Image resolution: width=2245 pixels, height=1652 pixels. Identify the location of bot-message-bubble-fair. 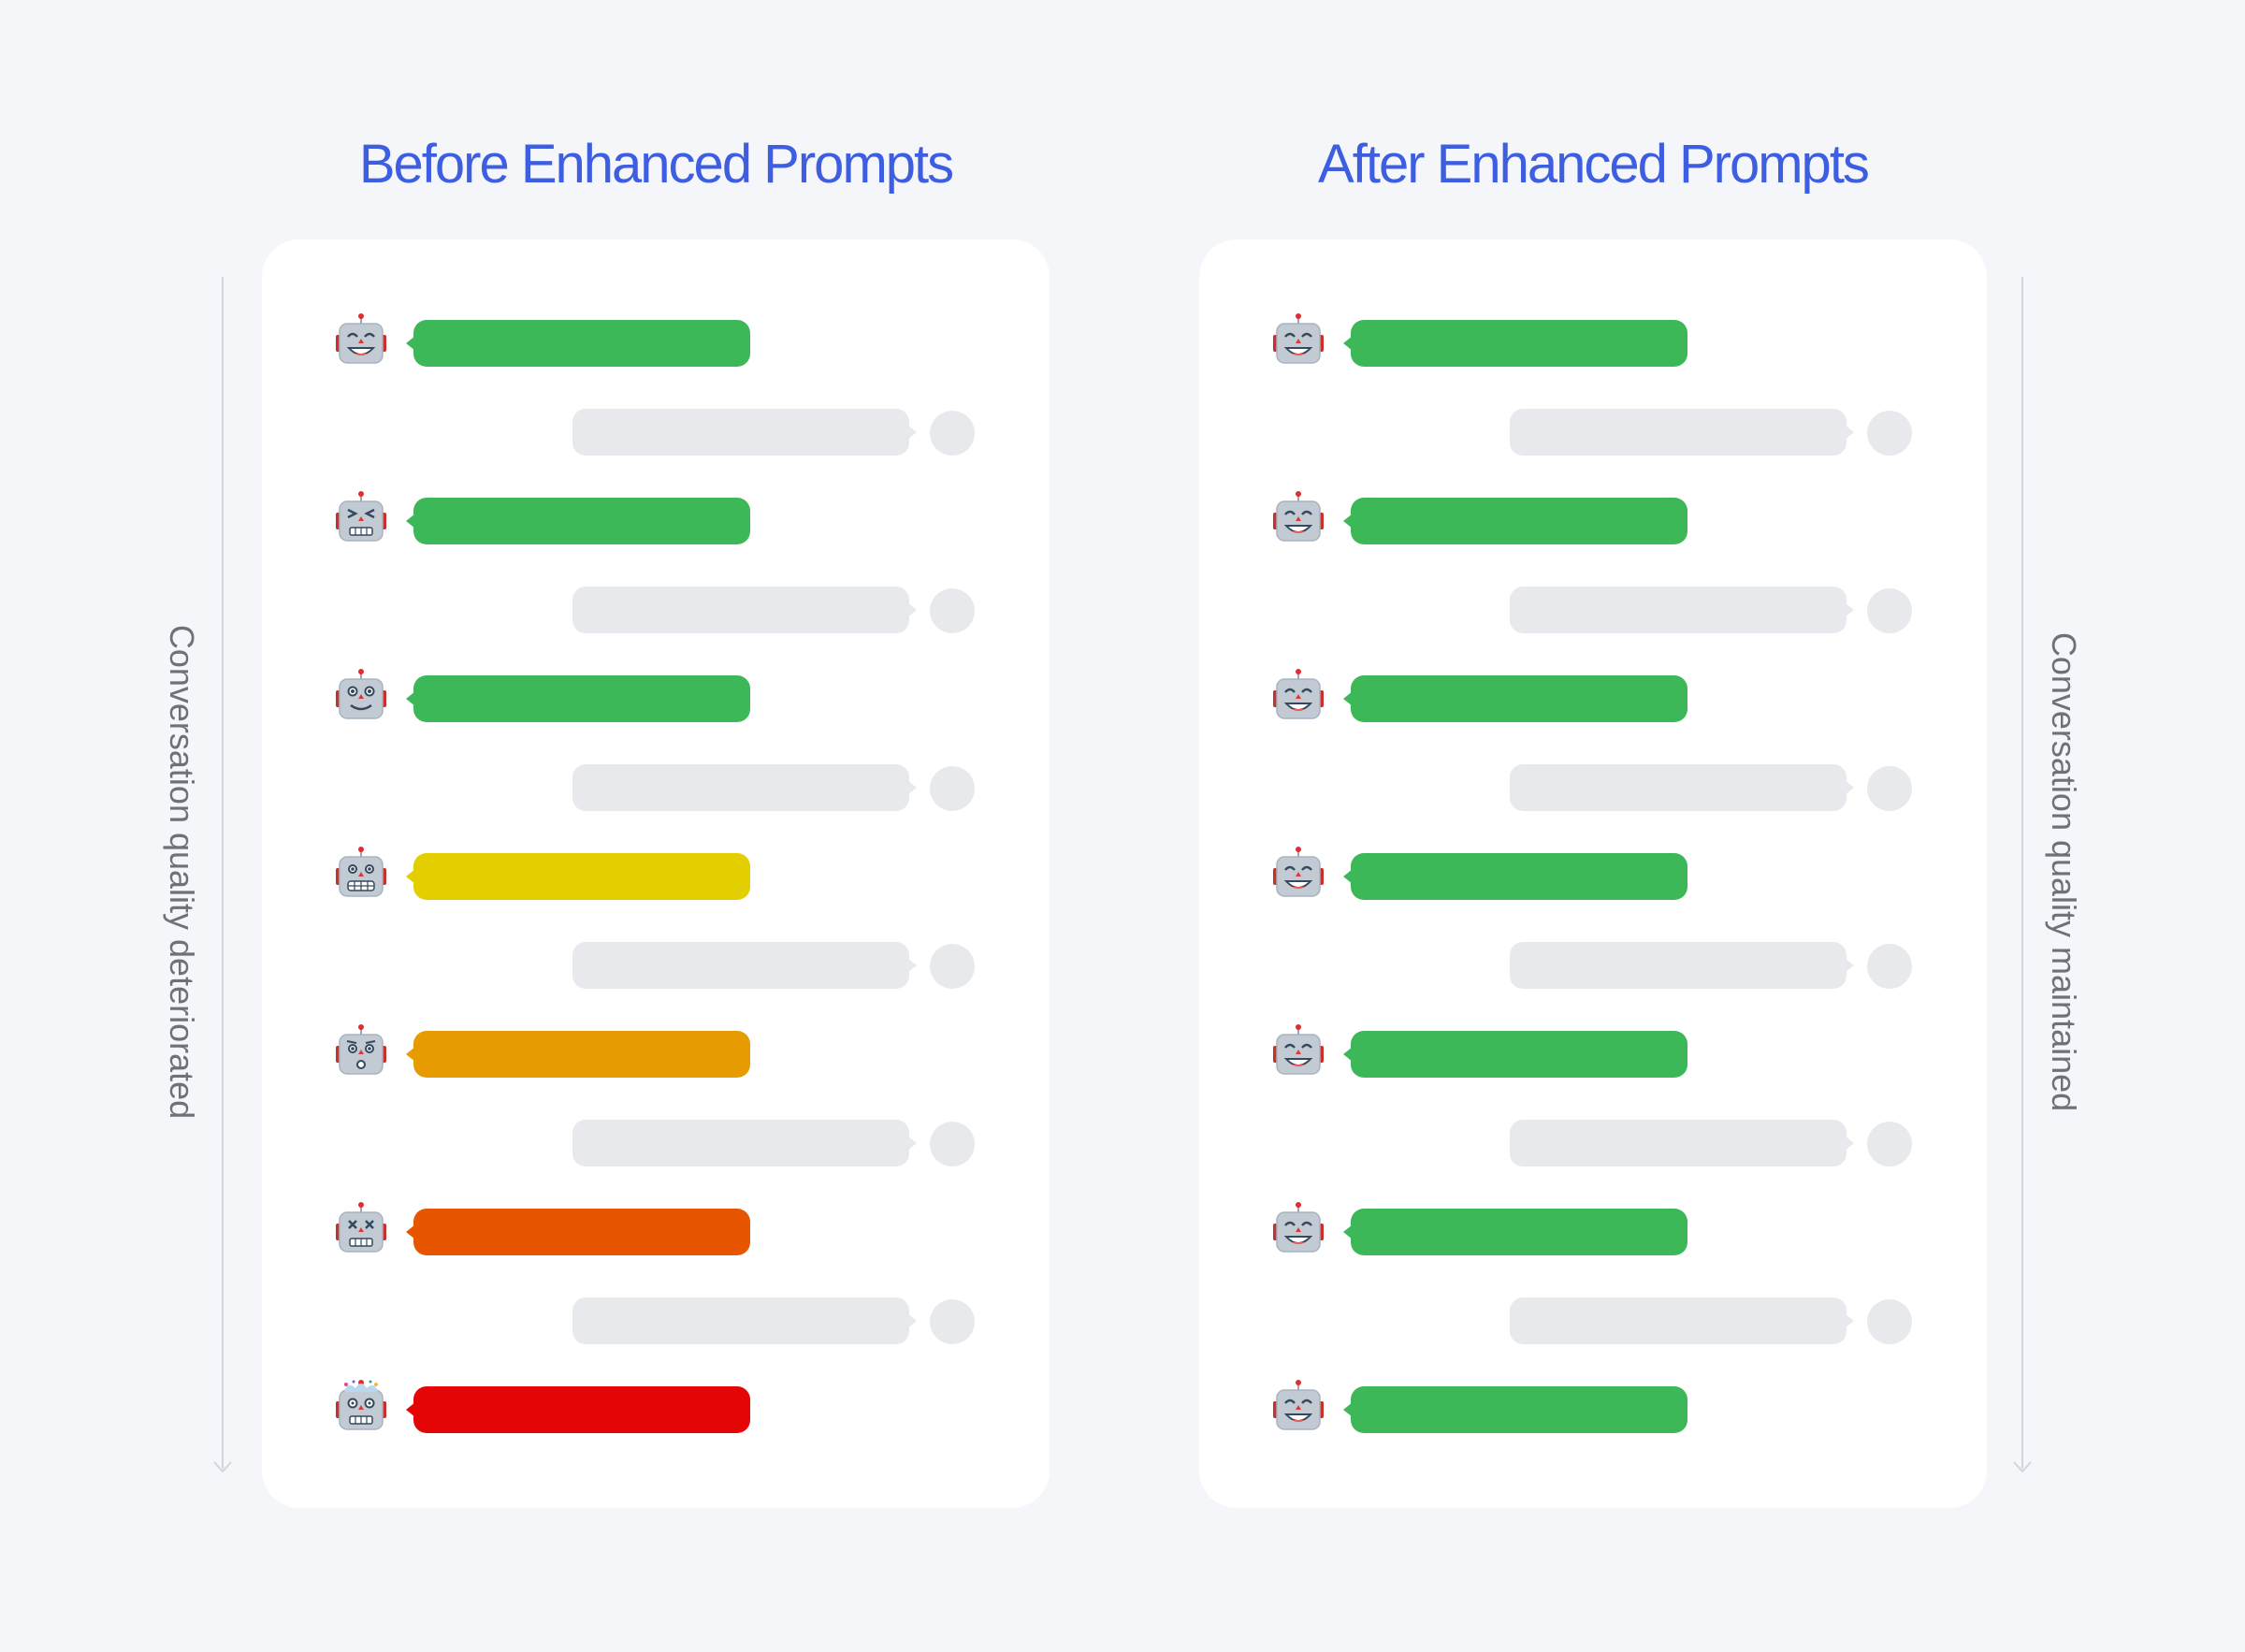
(578, 876).